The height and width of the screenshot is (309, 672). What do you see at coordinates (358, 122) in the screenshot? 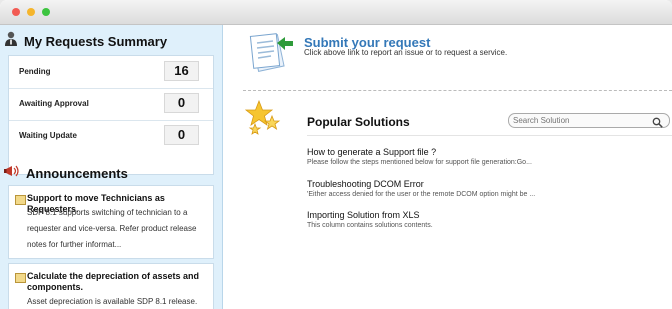
I see `popular-solutions-title: Popular Solutions` at bounding box center [358, 122].